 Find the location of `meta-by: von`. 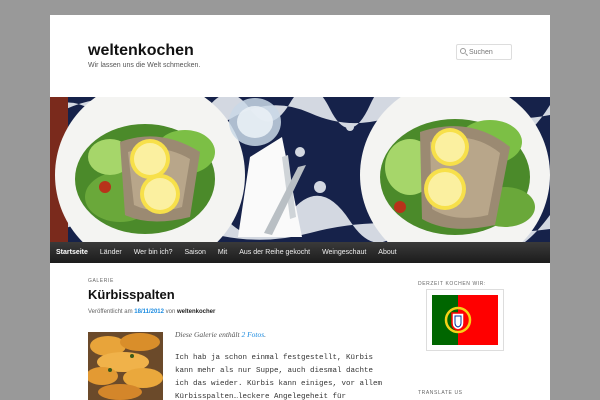

meta-by: von is located at coordinates (170, 312).